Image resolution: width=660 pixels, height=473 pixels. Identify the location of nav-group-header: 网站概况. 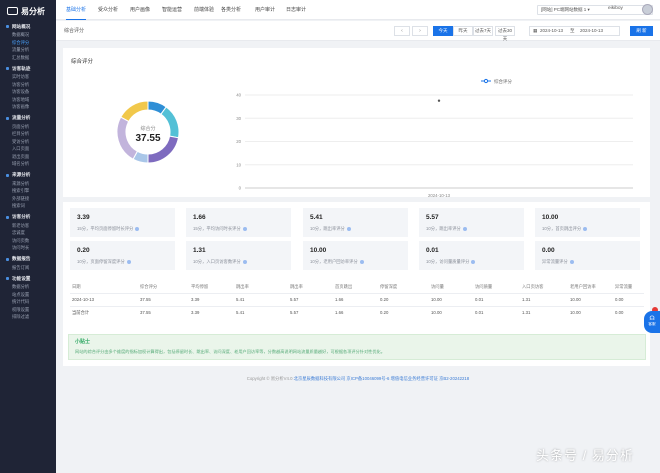
(28, 26).